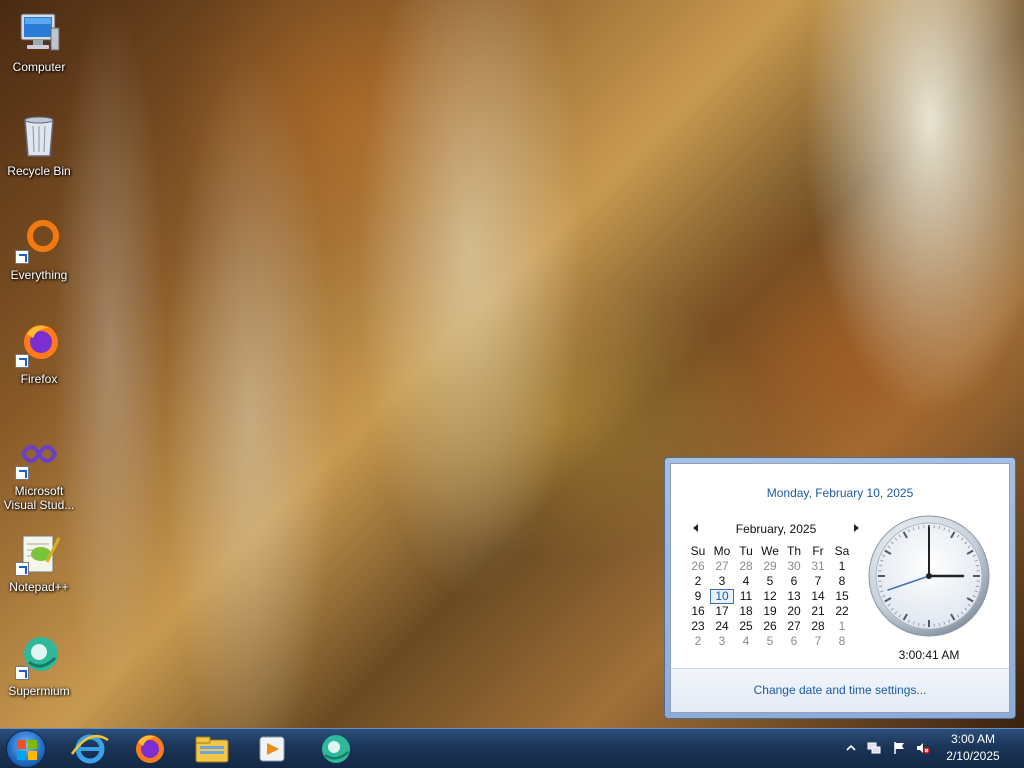  I want to click on calendar-week-row: 9 10 11 12 13 14 15, so click(770, 596).